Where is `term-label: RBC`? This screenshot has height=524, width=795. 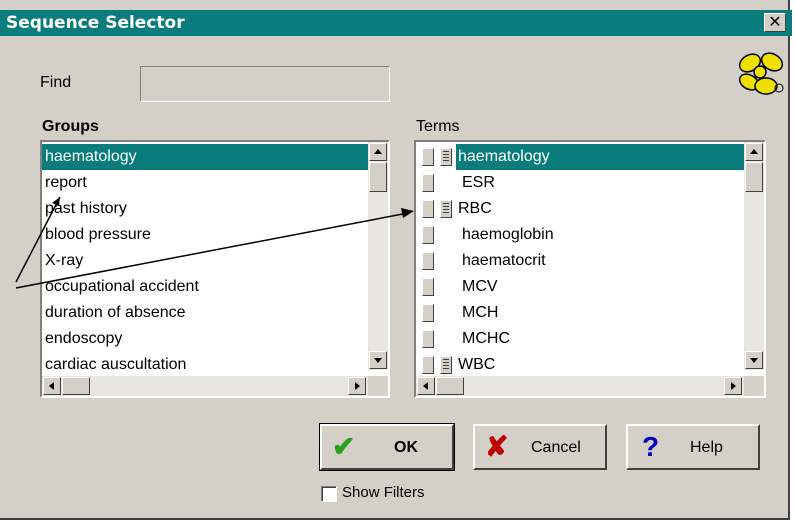 term-label: RBC is located at coordinates (475, 208).